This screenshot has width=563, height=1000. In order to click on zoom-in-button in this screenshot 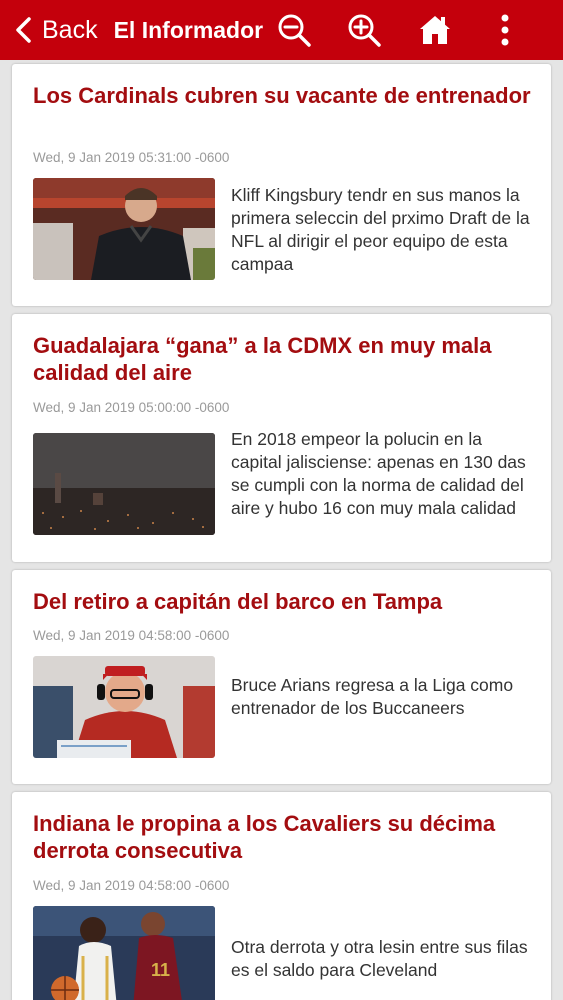, I will do `click(364, 30)`.